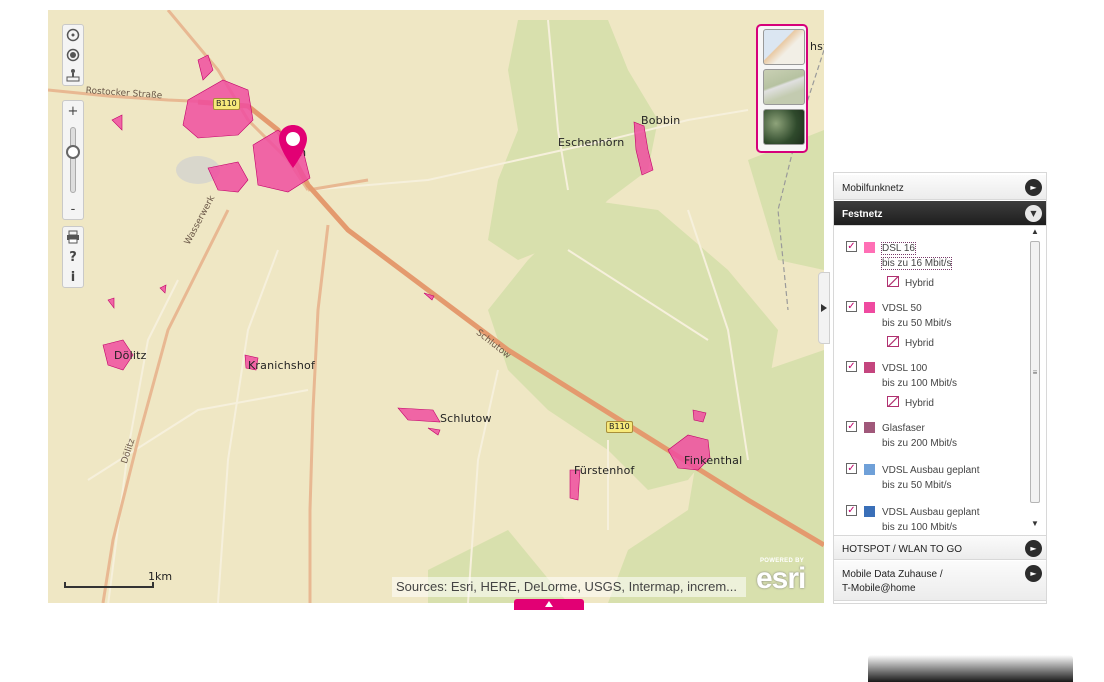 The image size is (1104, 682). Describe the element at coordinates (851, 510) in the screenshot. I see `checkbox-vdsl-ausbau-100: ✓` at that location.